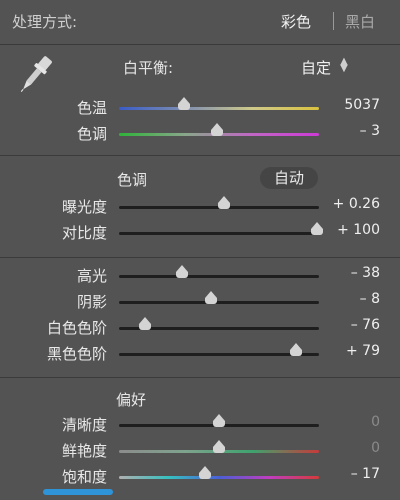 The image size is (400, 500). Describe the element at coordinates (131, 400) in the screenshot. I see `presence-section-title: 偏好` at that location.